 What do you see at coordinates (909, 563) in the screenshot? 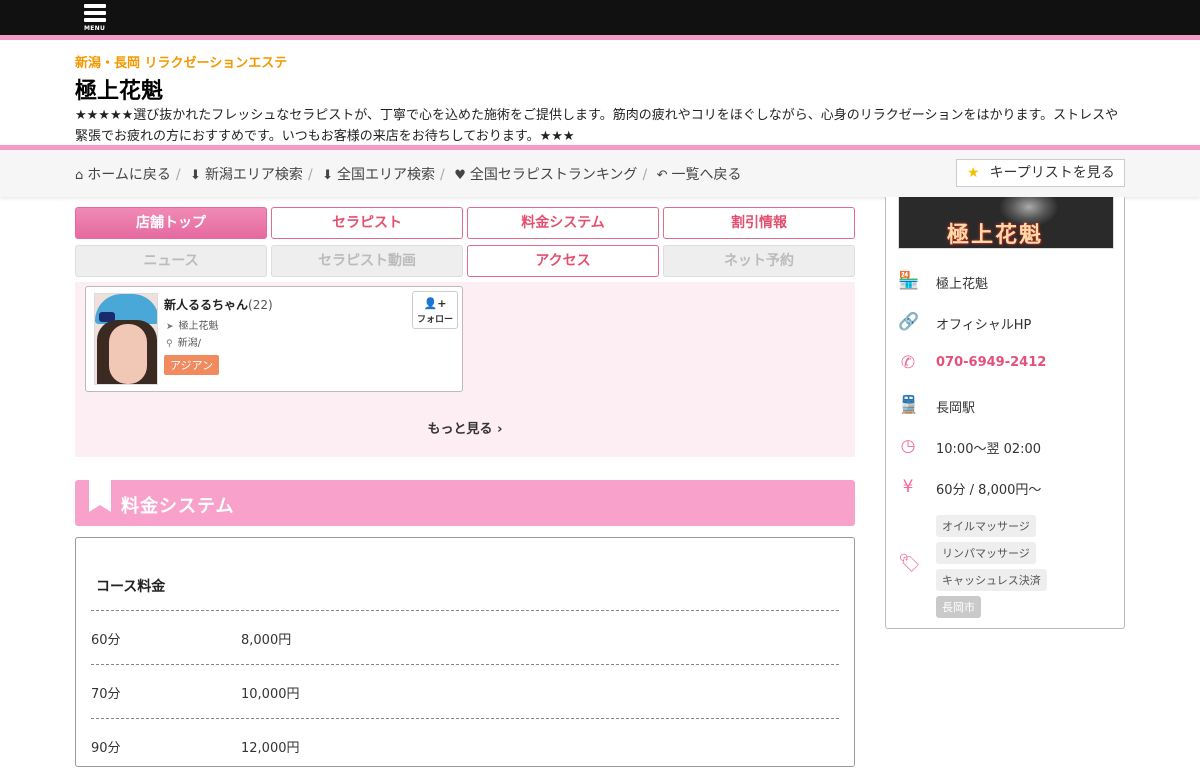
I see `tag-icon: 🏷` at bounding box center [909, 563].